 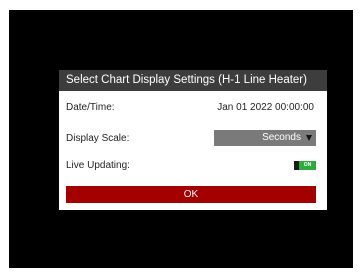 What do you see at coordinates (265, 107) in the screenshot?
I see `date-time-value: Jan 01 2022 00:00:00` at bounding box center [265, 107].